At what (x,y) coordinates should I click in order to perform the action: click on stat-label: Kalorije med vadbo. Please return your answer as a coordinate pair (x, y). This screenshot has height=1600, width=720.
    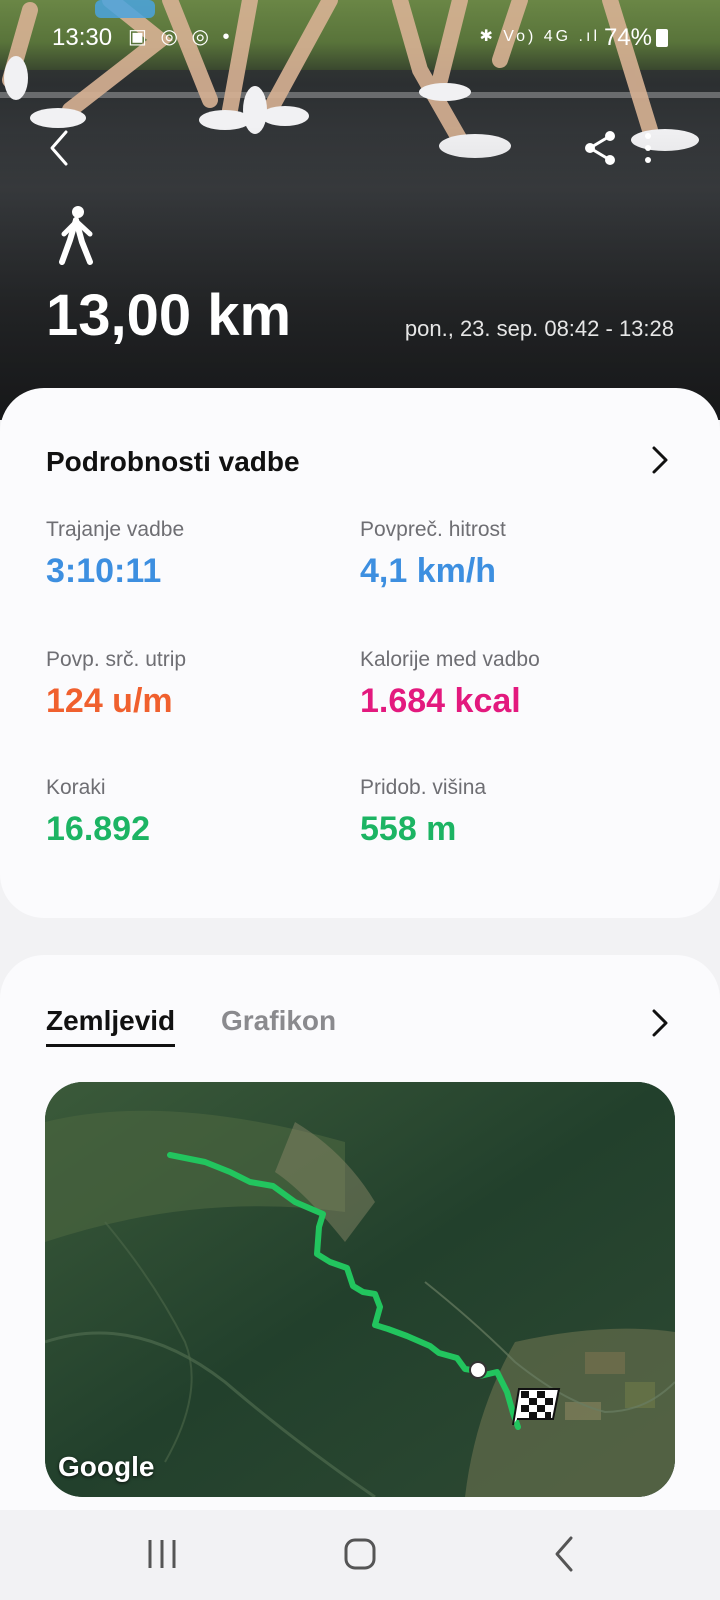
    Looking at the image, I should click on (450, 659).